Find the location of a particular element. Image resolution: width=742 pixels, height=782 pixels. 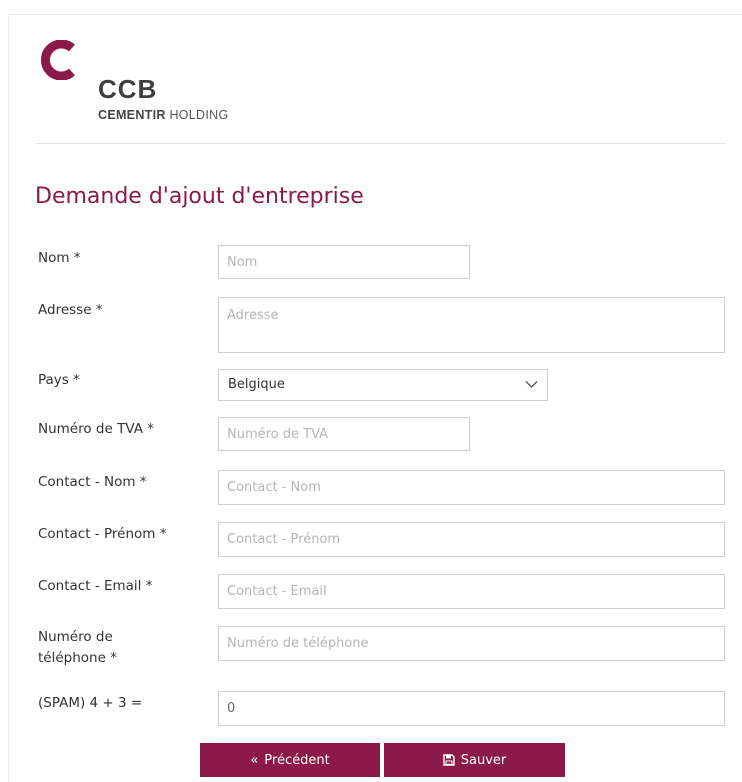

ccb-logo: CCB CEMENTIR HOLDING is located at coordinates (156, 81).